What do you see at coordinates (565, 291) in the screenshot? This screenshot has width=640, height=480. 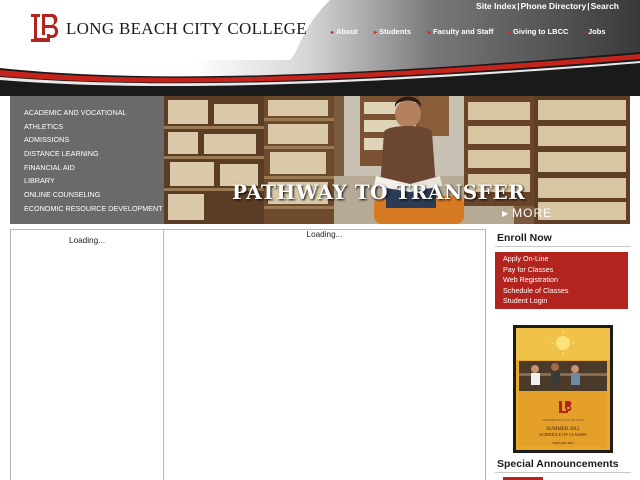 I see `schedule-of-classes-link: Schedule of Classes` at bounding box center [565, 291].